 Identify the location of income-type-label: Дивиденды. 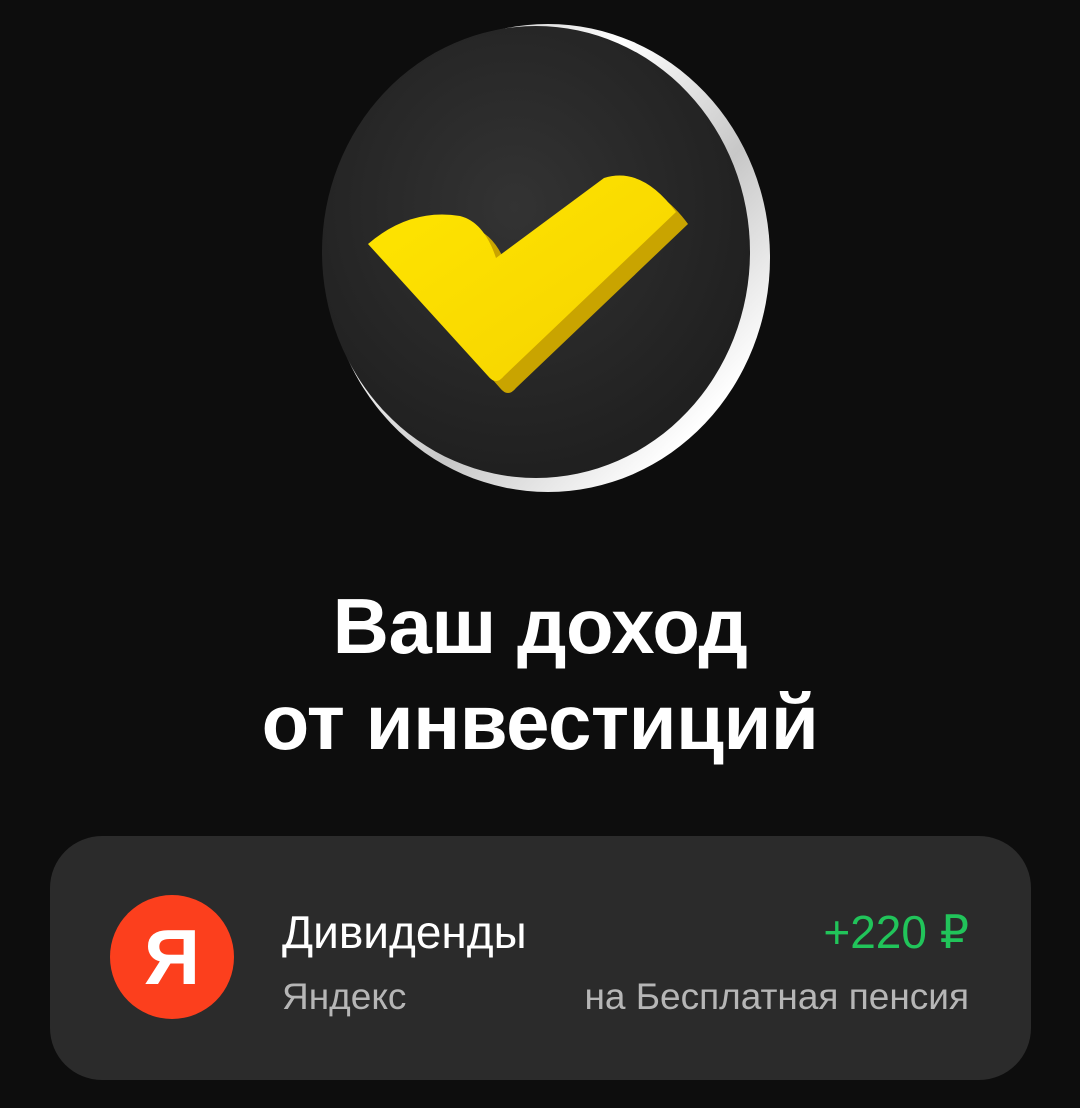
(404, 932).